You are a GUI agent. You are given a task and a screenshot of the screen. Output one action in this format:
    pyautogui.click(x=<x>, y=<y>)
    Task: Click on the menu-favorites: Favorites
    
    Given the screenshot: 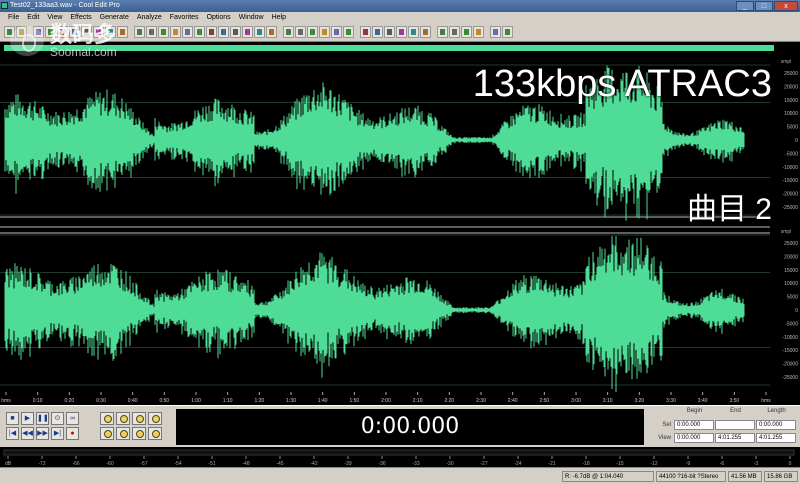 What is the action you would take?
    pyautogui.click(x=184, y=17)
    